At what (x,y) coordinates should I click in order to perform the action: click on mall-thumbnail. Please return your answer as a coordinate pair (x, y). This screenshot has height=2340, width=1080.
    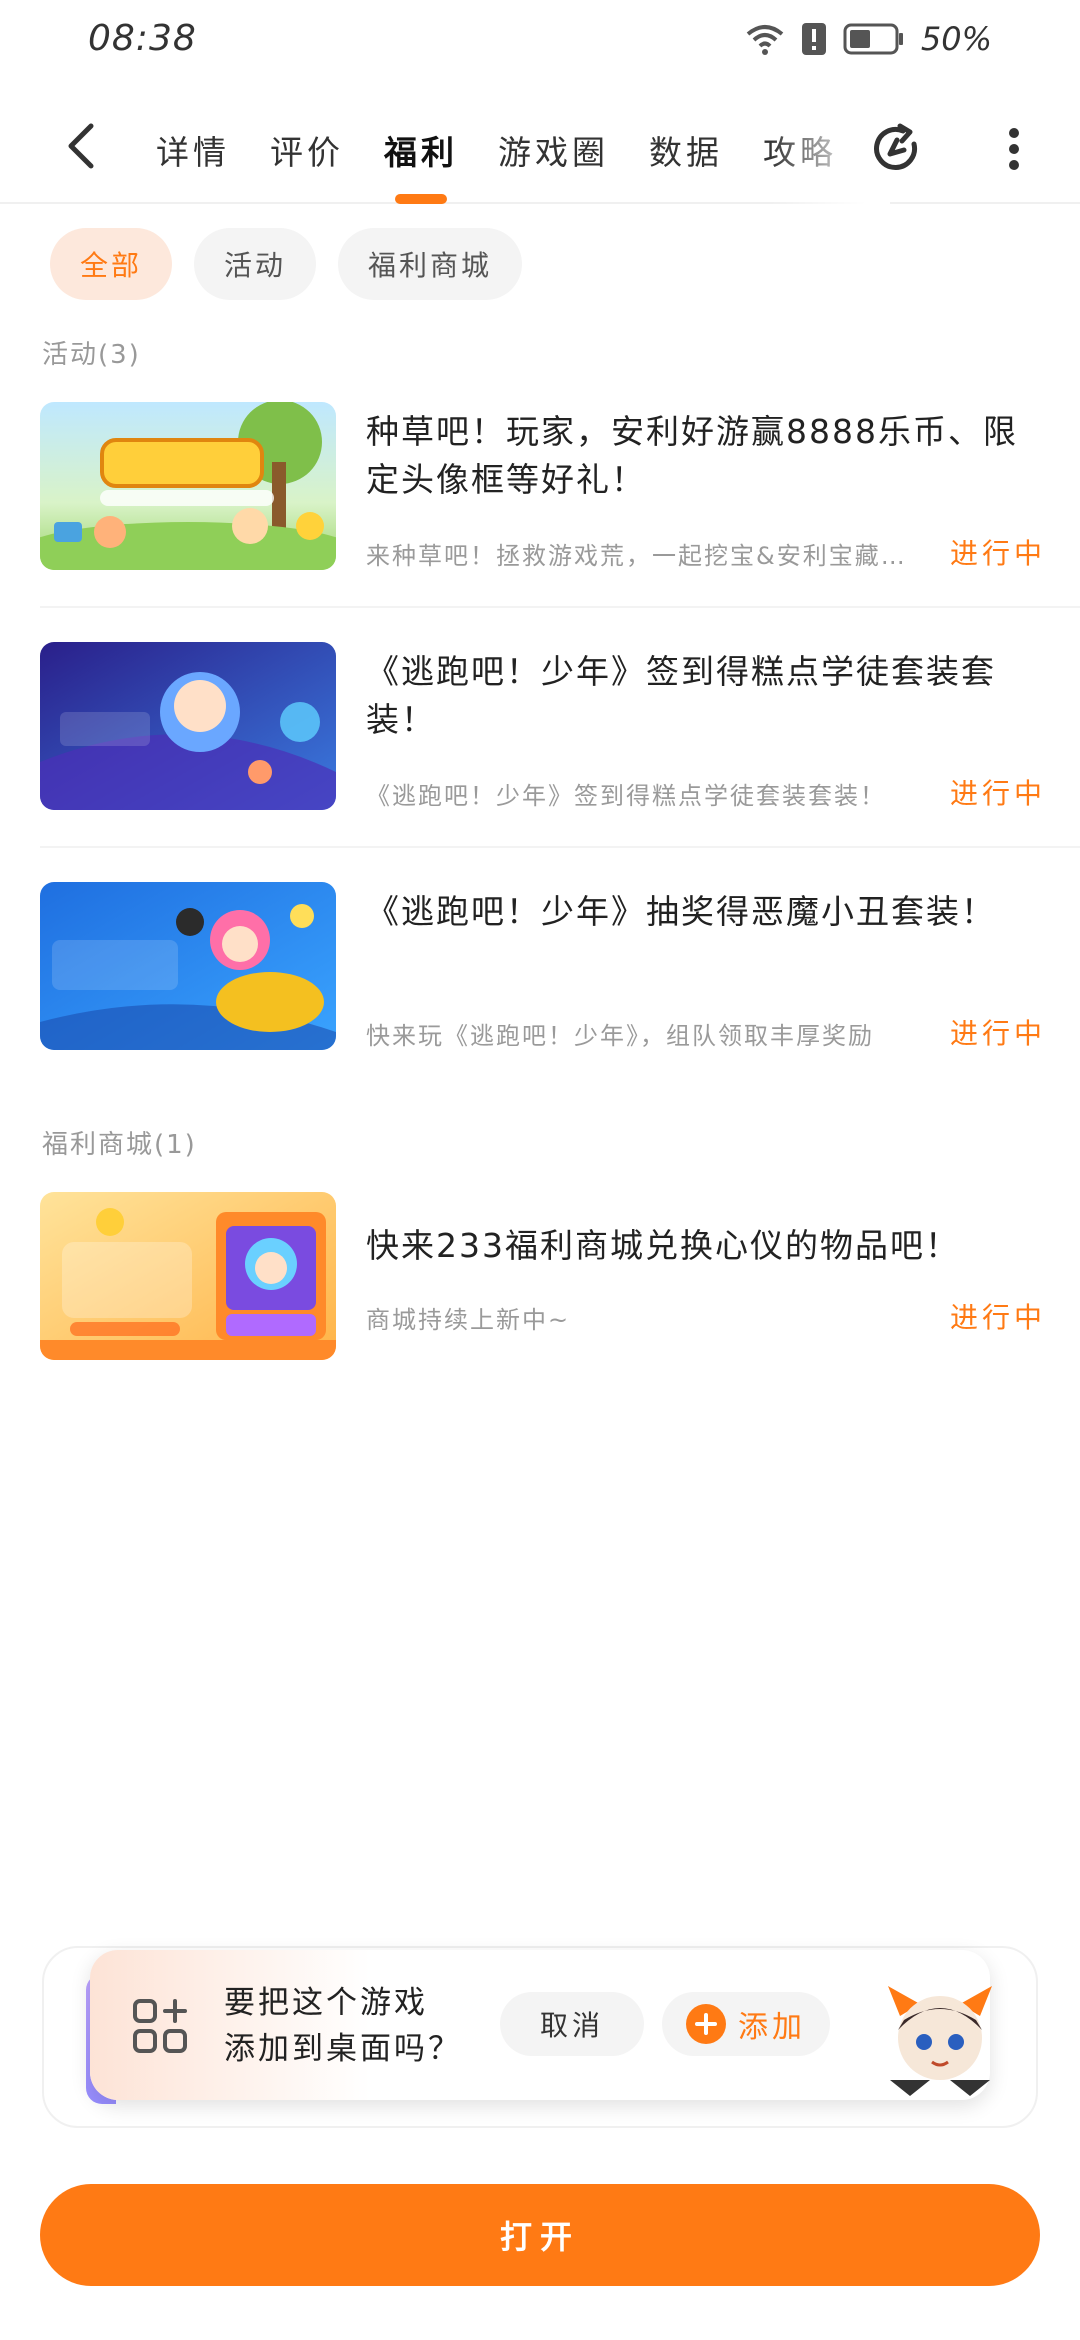
    Looking at the image, I should click on (188, 1276).